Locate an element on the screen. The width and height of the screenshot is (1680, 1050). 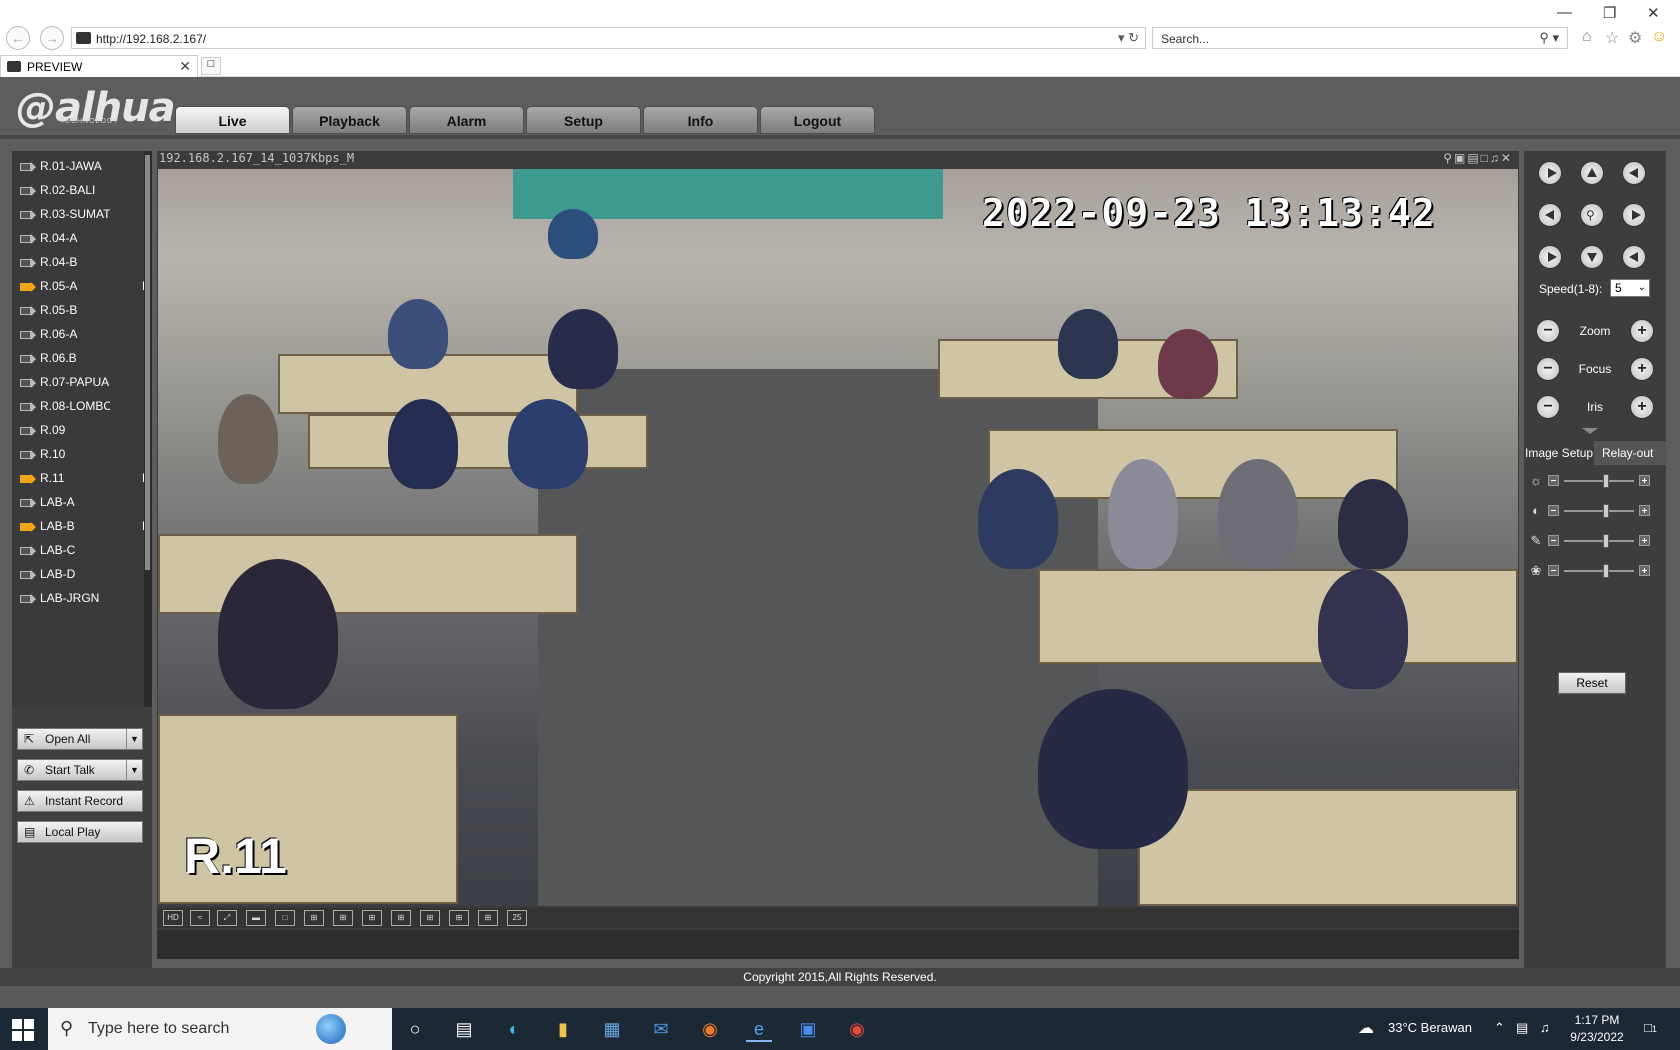
instant-record-button: ⚠ Instant Record is located at coordinates (80, 801).